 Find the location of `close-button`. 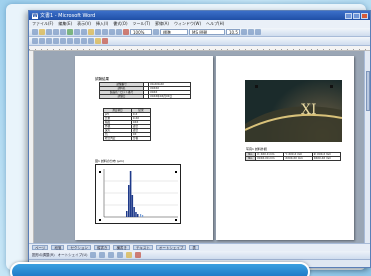

close-button is located at coordinates (364, 15).